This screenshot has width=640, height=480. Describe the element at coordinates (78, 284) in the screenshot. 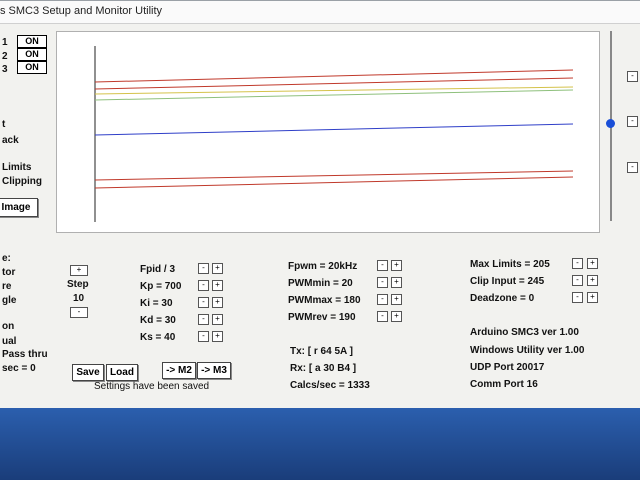

I see `step-label: Step` at that location.